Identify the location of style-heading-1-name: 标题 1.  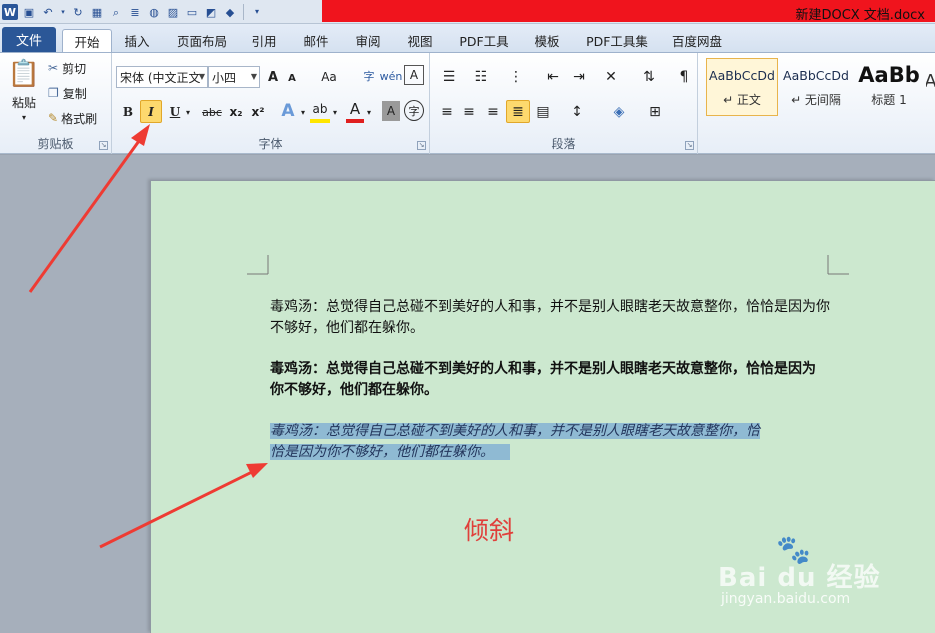
(889, 100).